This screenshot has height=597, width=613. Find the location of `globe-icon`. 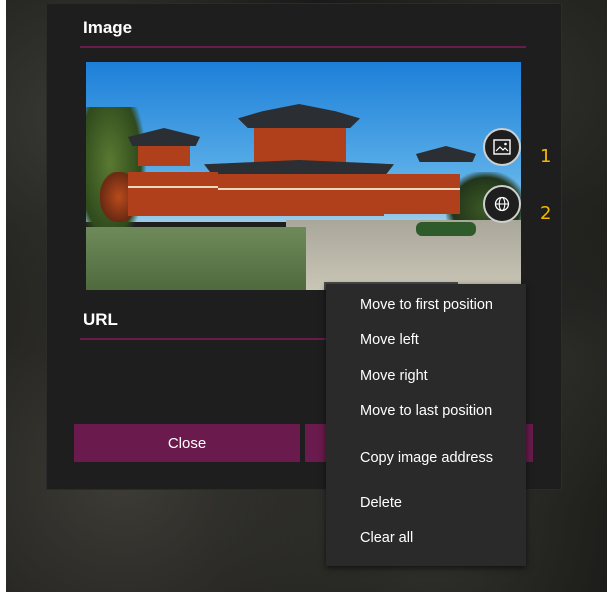

globe-icon is located at coordinates (502, 204).